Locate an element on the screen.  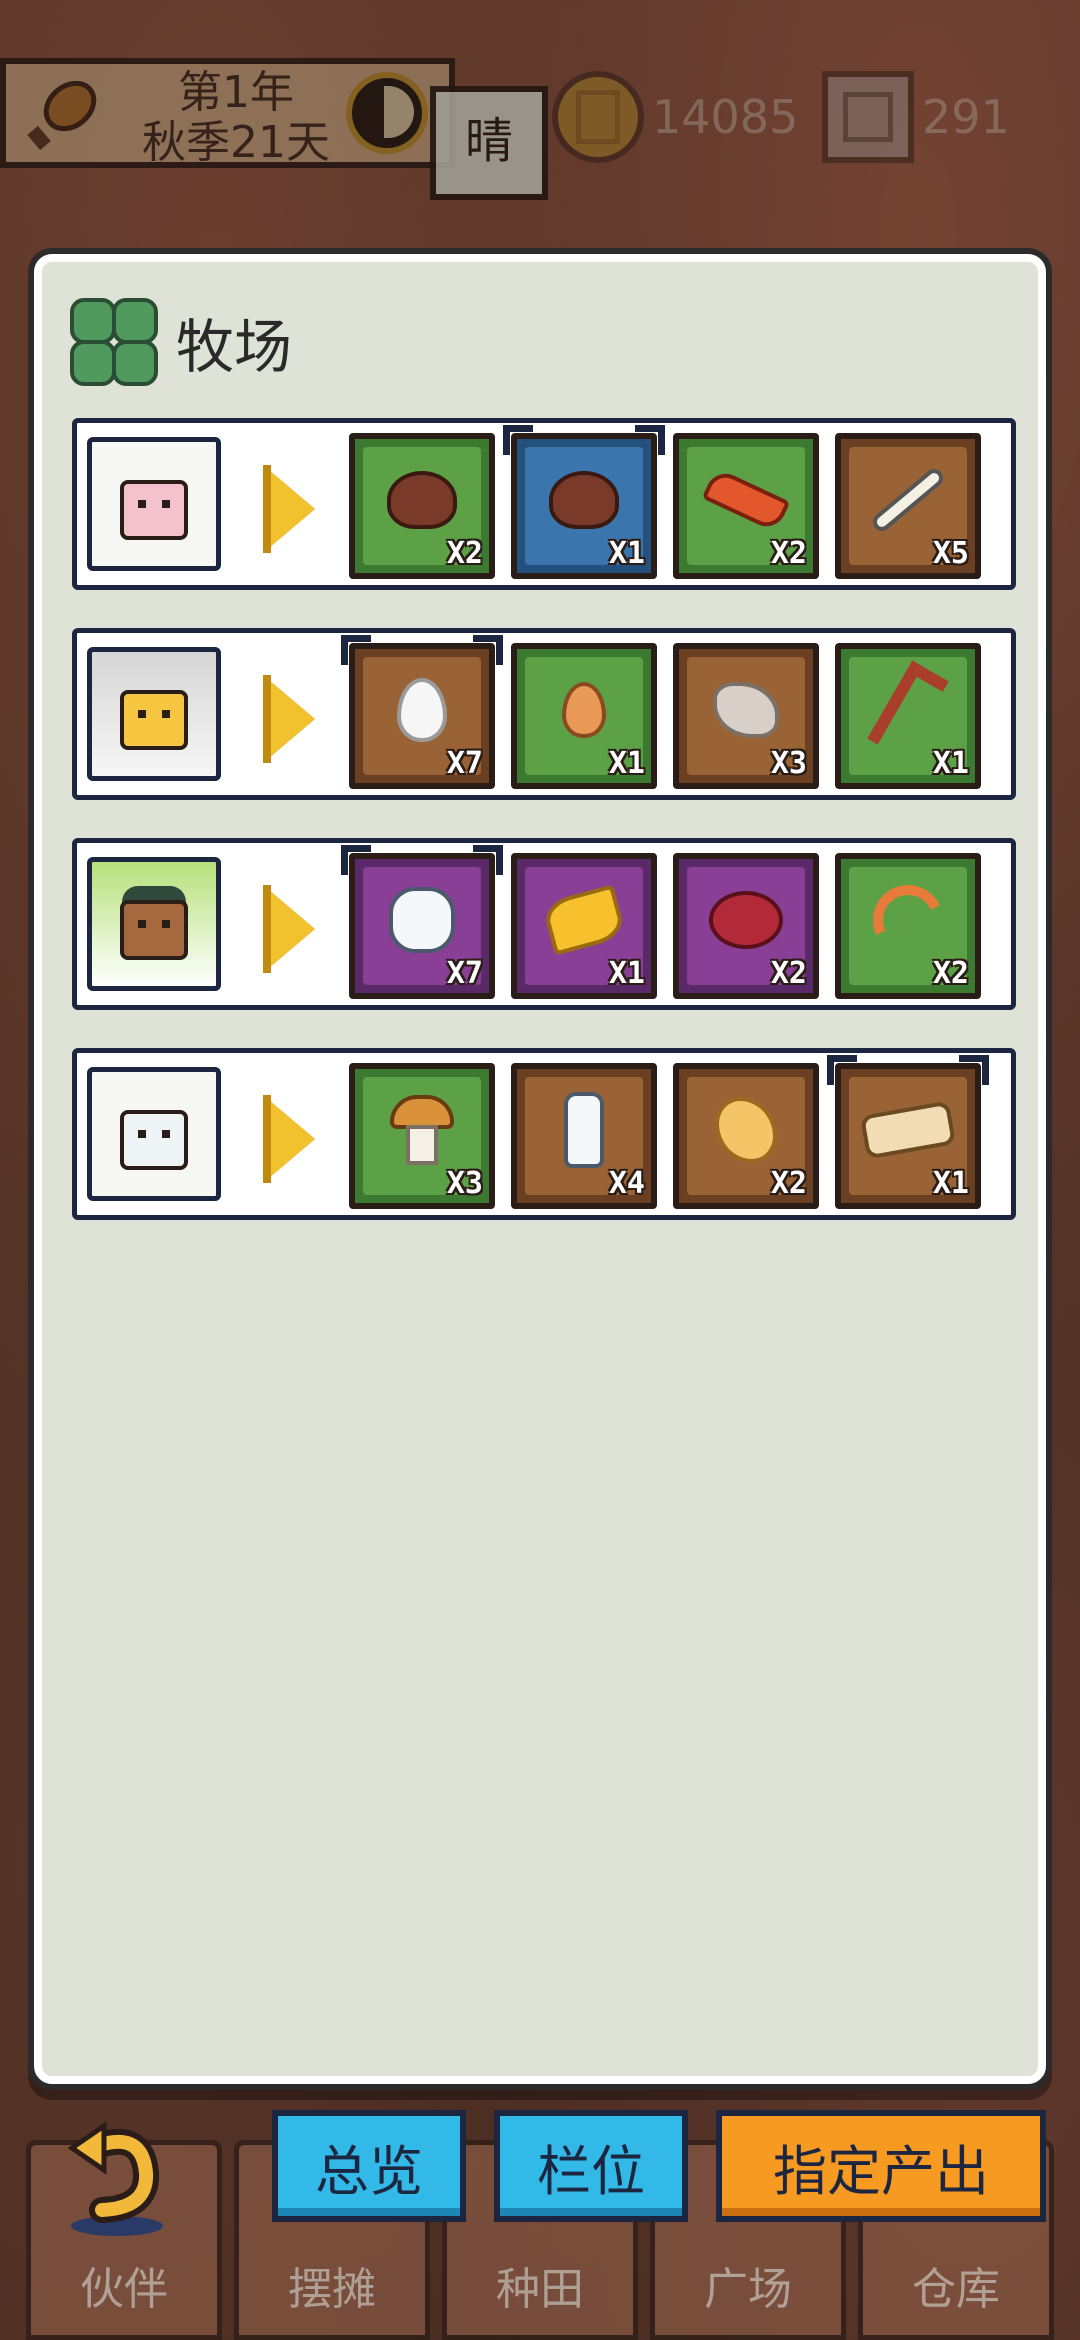
nav-label-farm: 种田 is located at coordinates (540, 2289).